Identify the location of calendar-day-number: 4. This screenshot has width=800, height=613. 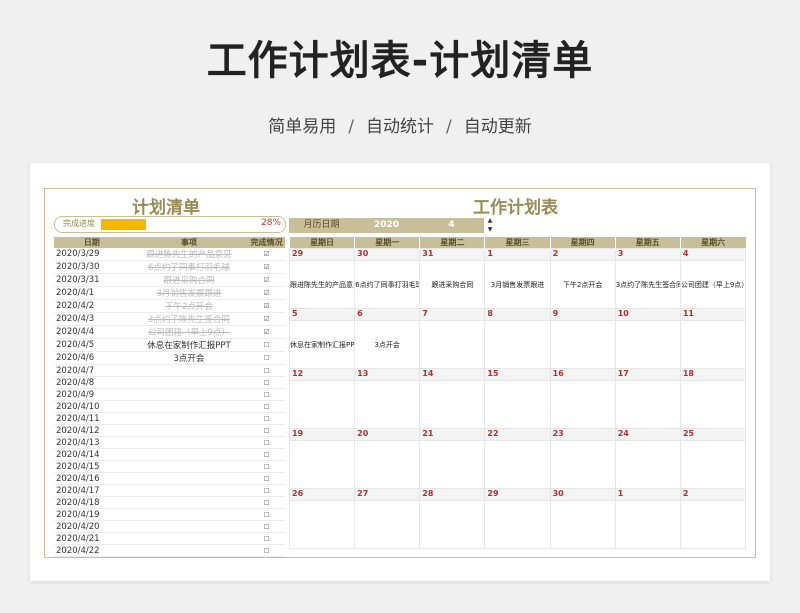
(713, 254).